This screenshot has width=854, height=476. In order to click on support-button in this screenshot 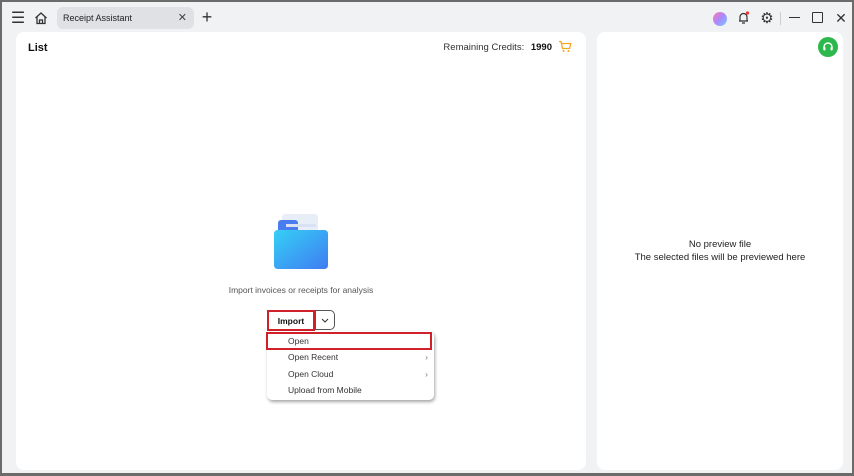, I will do `click(828, 47)`.